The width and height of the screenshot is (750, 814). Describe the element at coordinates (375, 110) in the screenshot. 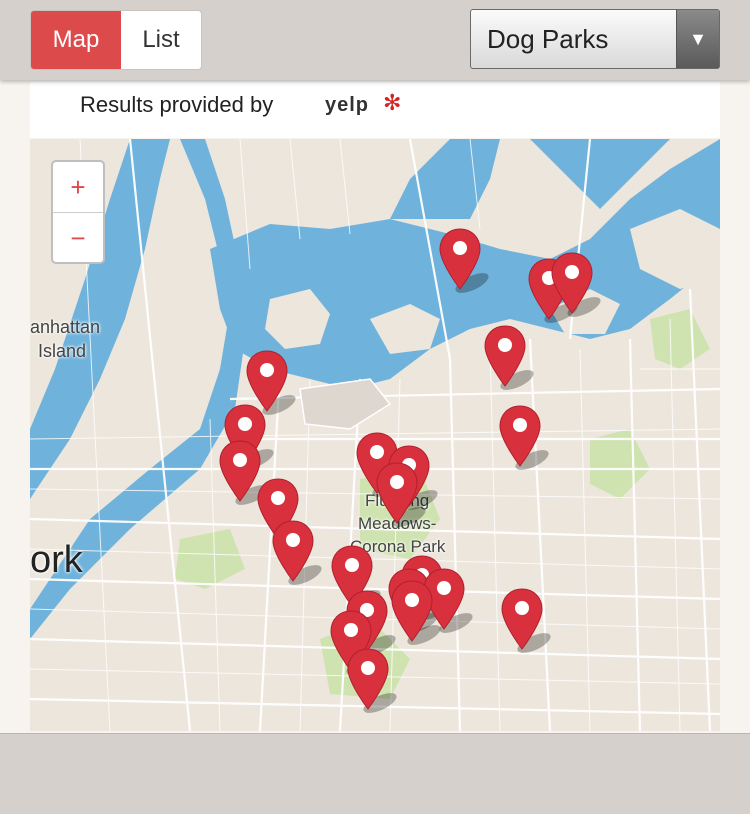

I see `results-credit: Results provided by yelp ✻` at that location.